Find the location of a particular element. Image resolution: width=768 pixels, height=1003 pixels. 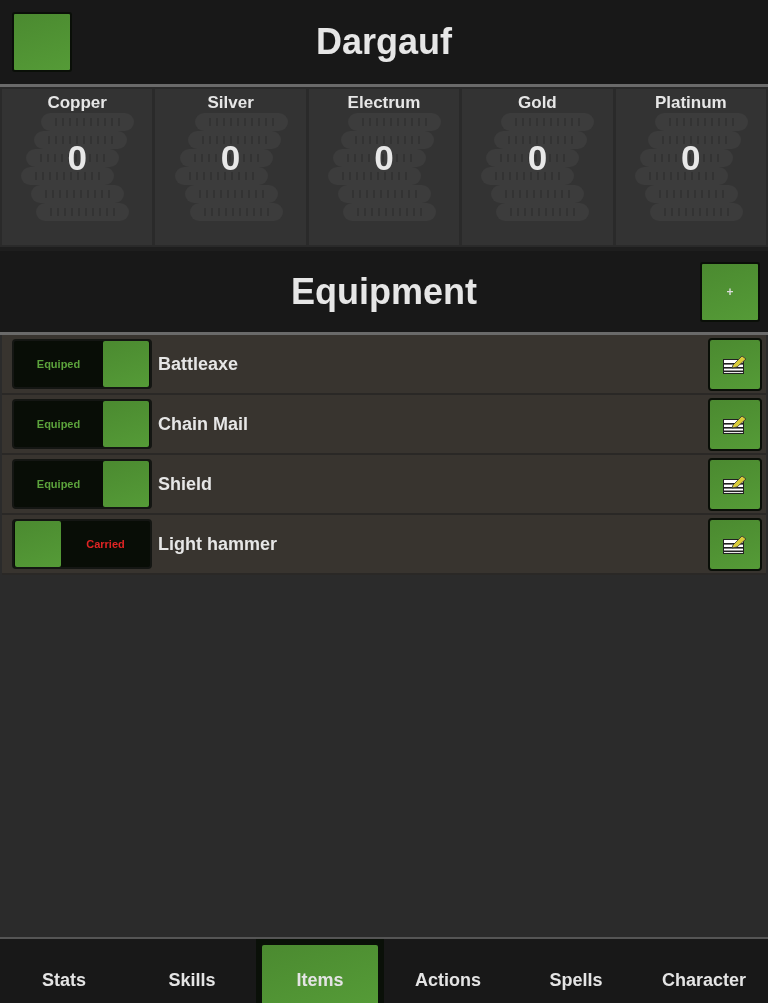

item-name: Shield is located at coordinates (185, 484).